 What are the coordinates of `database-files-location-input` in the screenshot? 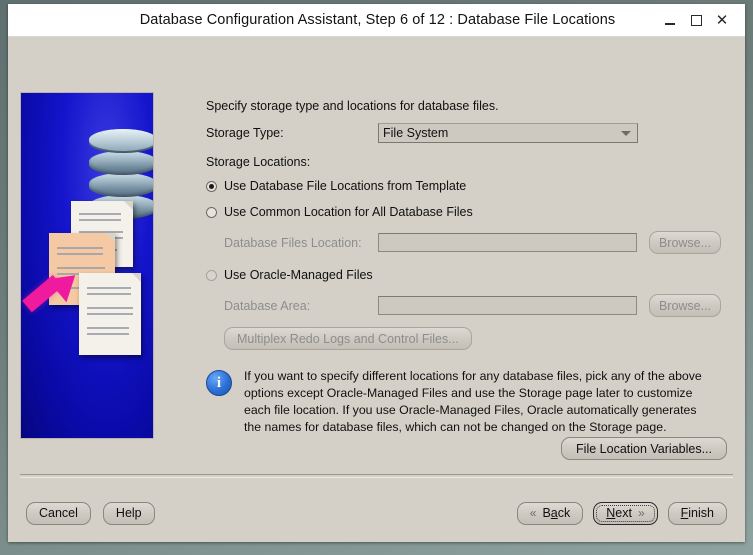 It's located at (507, 242).